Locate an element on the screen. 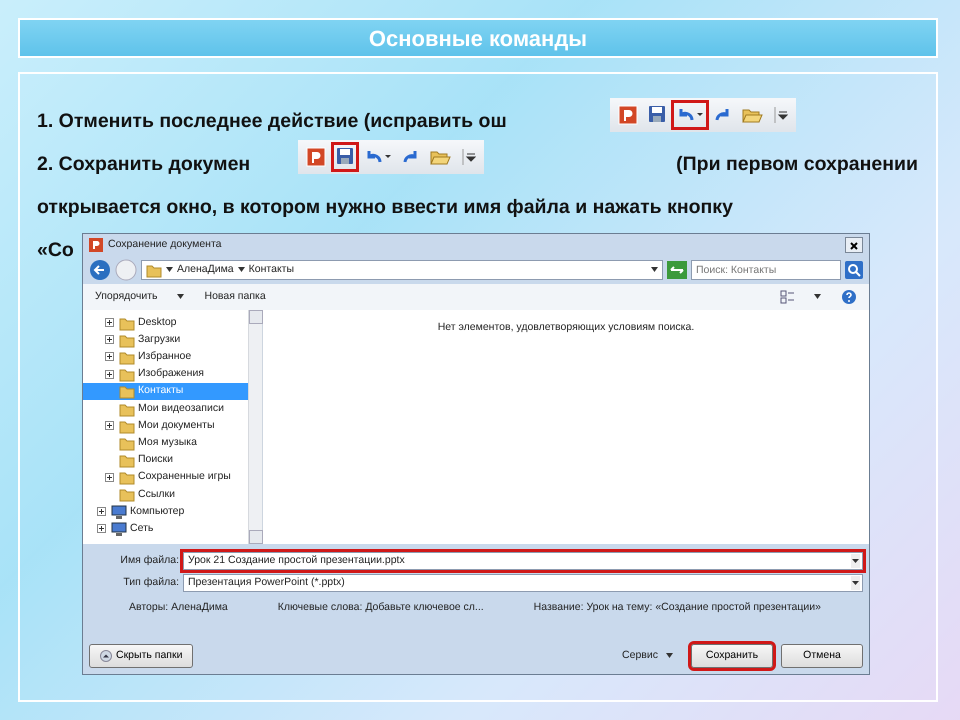 This screenshot has height=720, width=960. collapse-icon is located at coordinates (106, 656).